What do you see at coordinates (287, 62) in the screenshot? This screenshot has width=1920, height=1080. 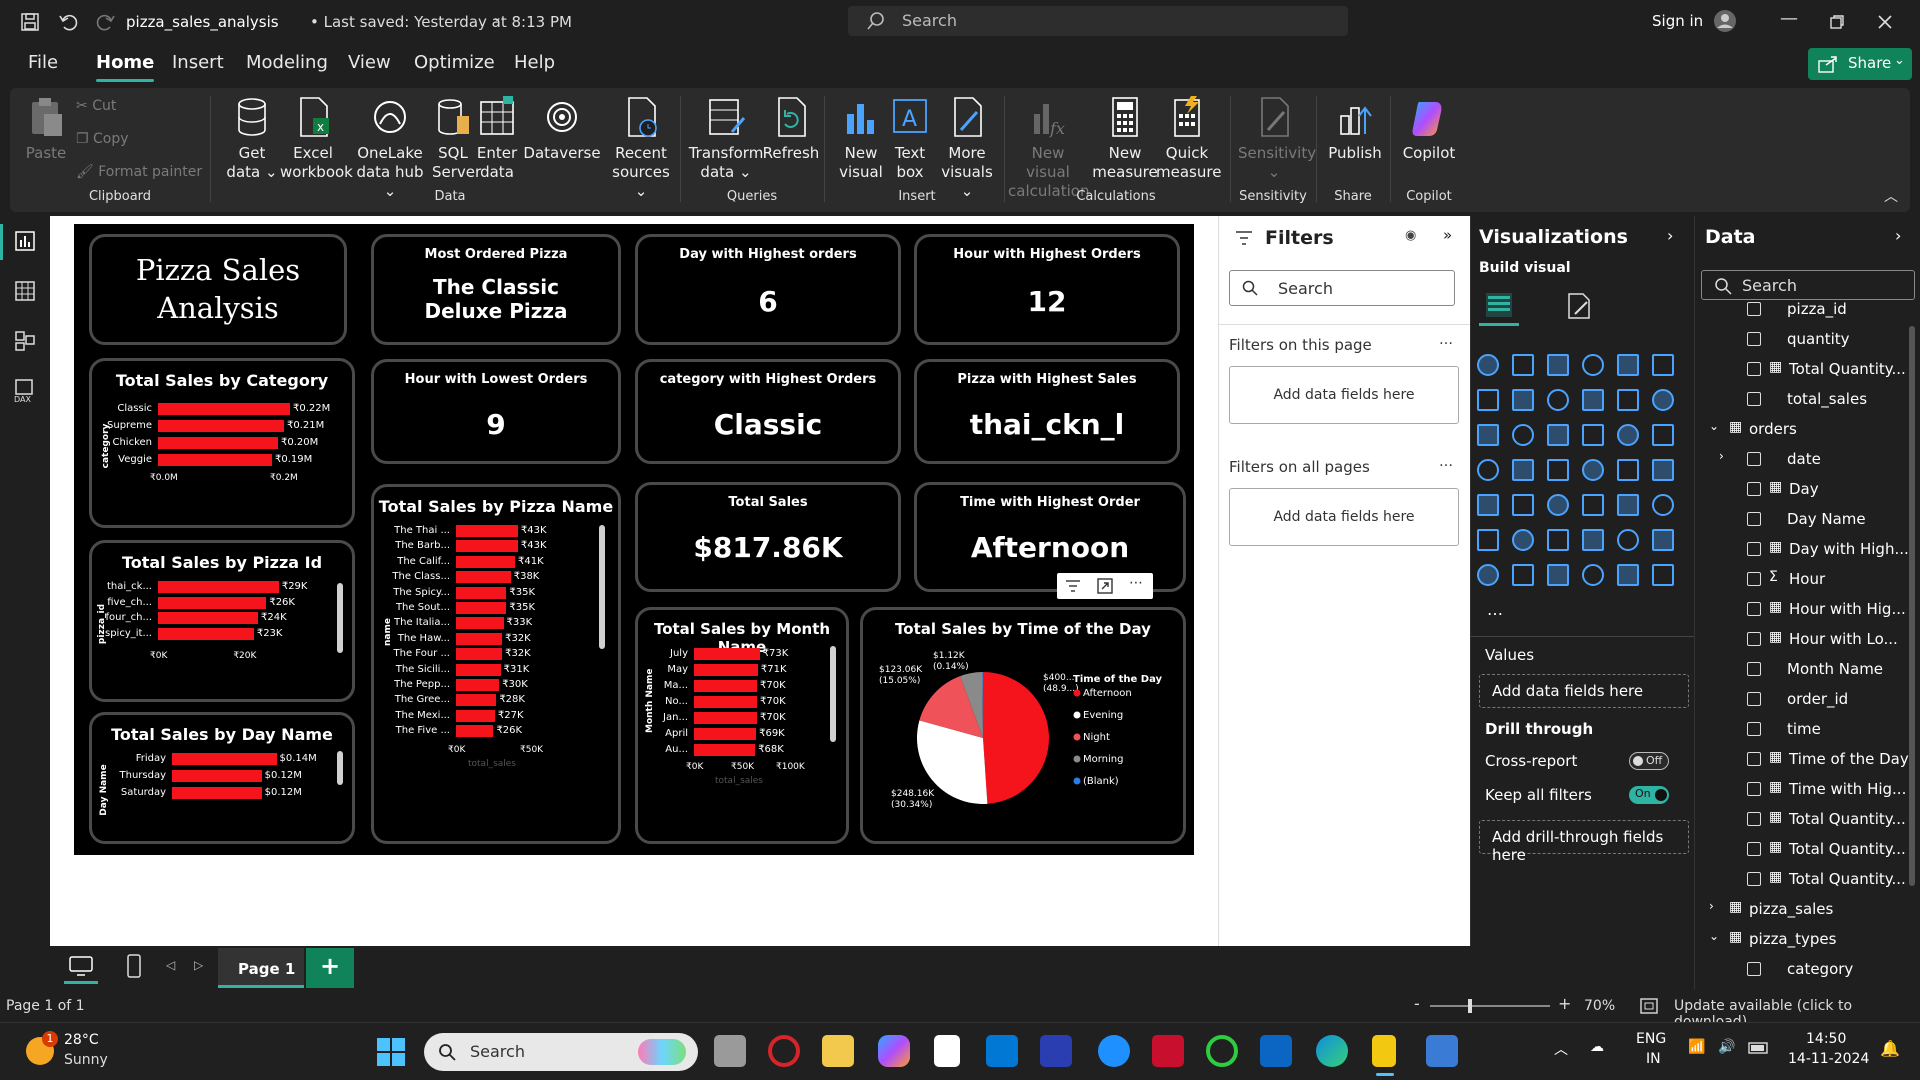 I see `menu-modeling: Modeling` at bounding box center [287, 62].